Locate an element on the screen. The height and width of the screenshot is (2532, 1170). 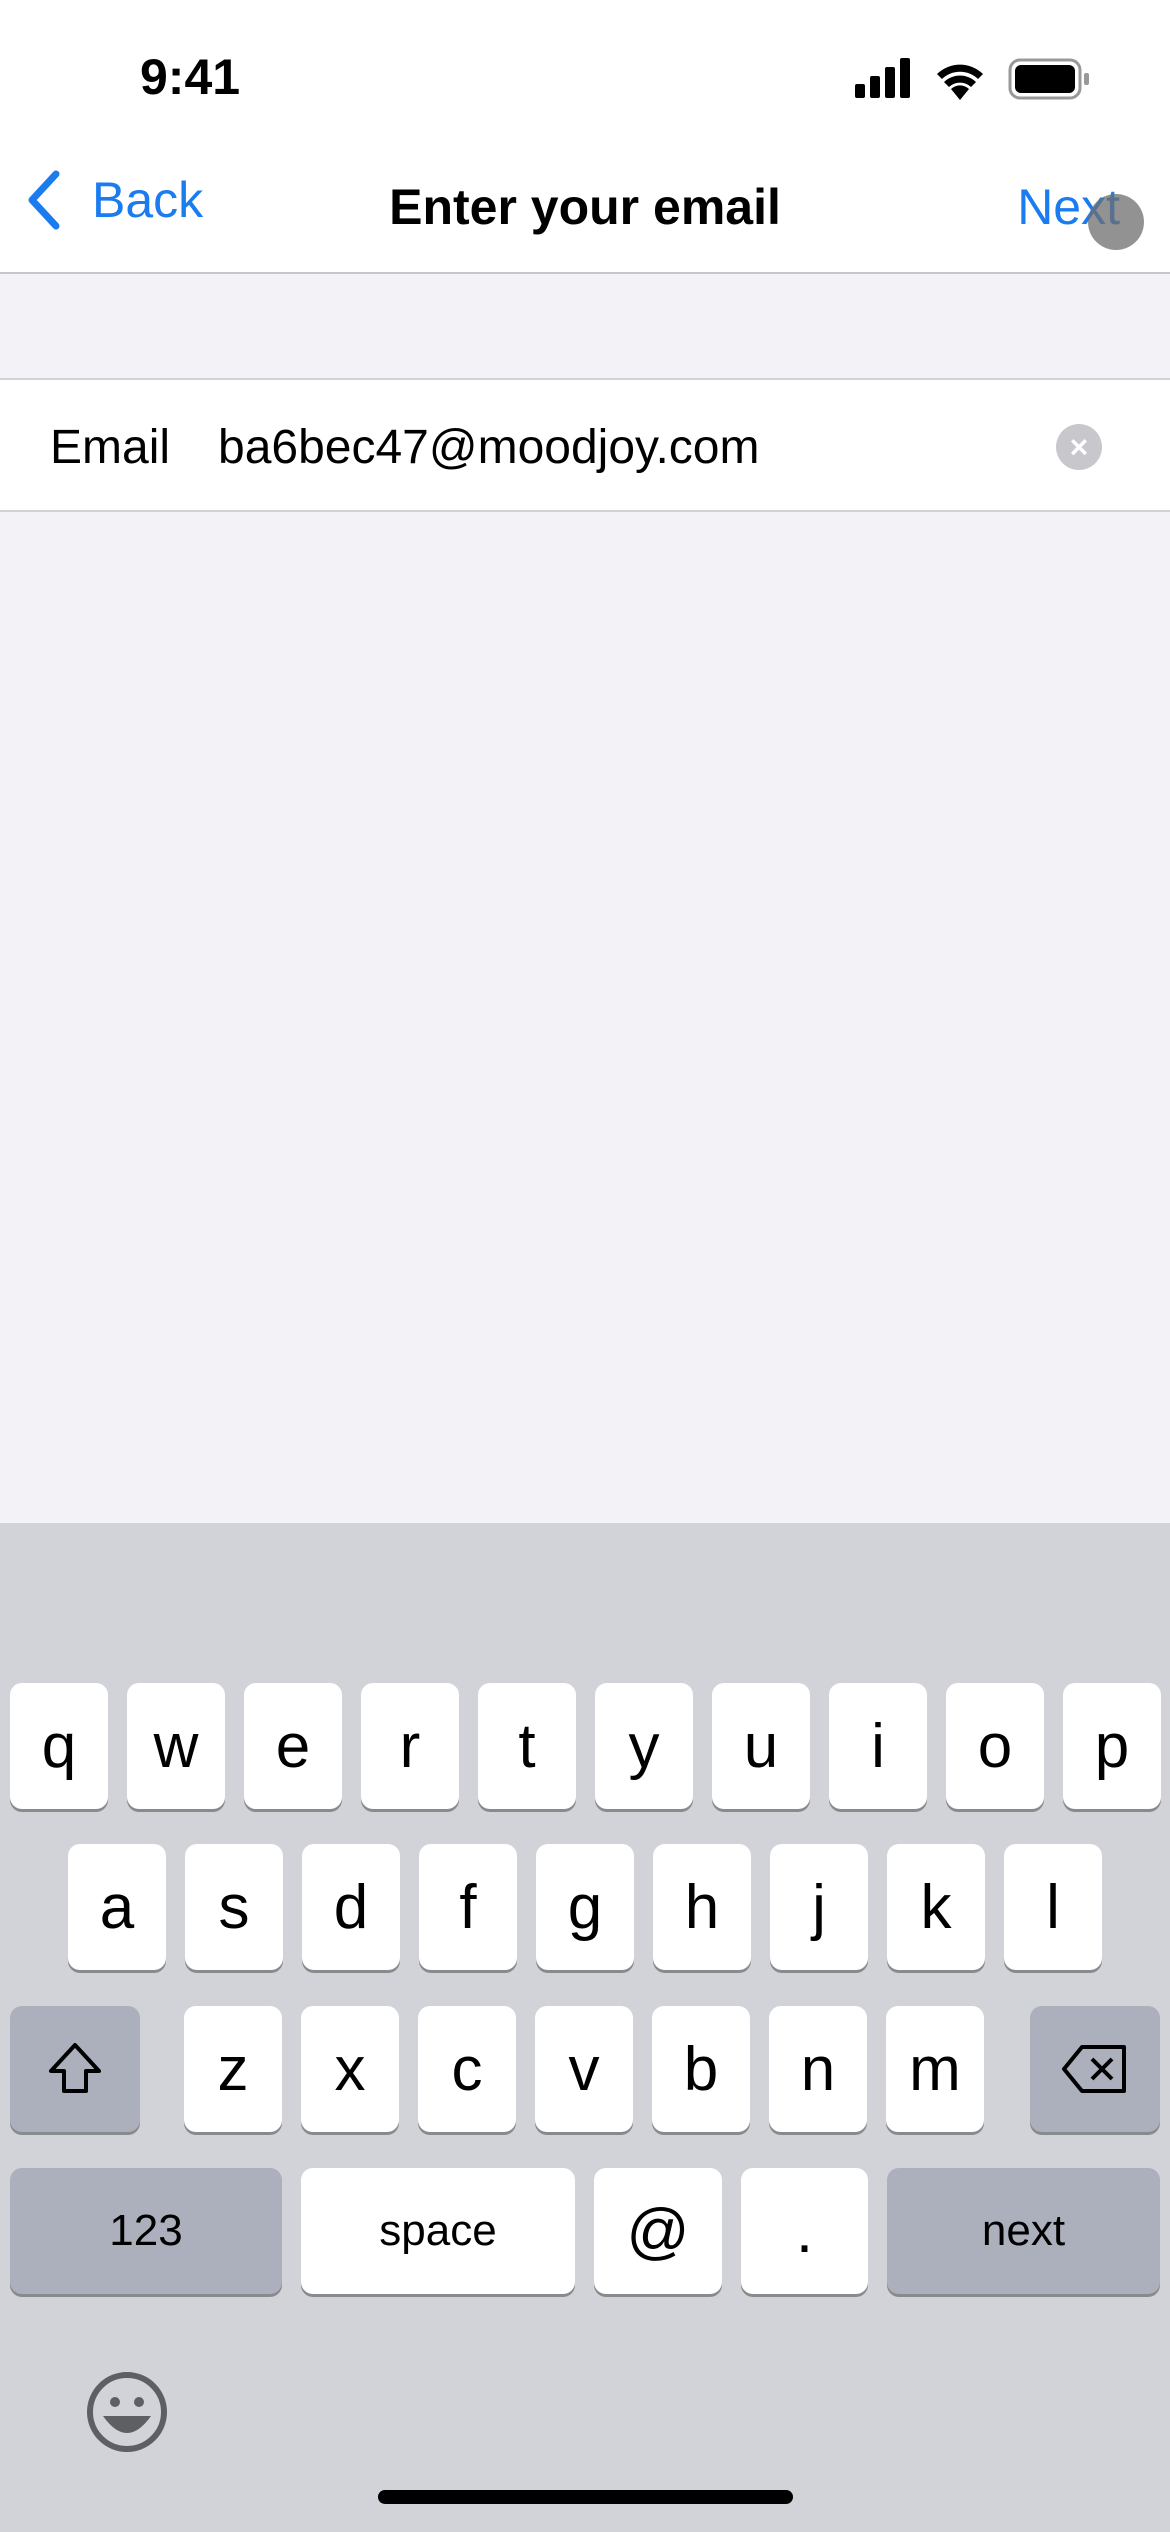
clear-icon: × is located at coordinates (1079, 447).